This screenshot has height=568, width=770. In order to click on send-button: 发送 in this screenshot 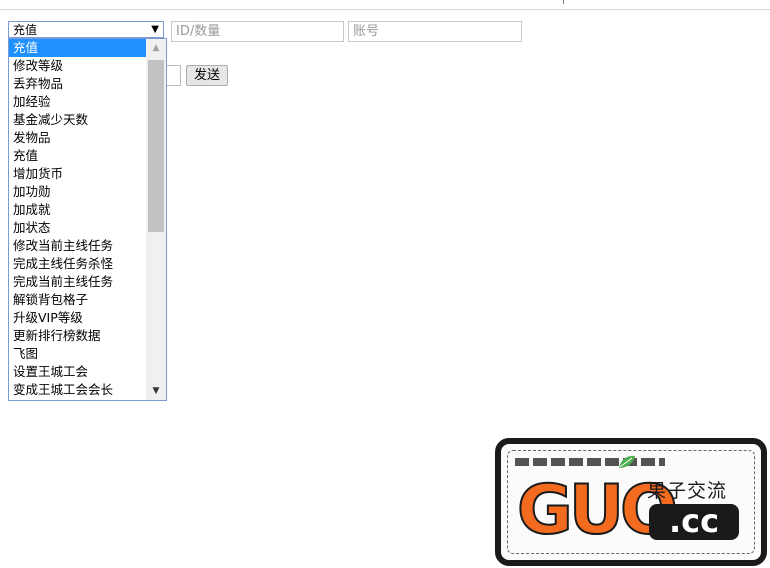, I will do `click(207, 75)`.